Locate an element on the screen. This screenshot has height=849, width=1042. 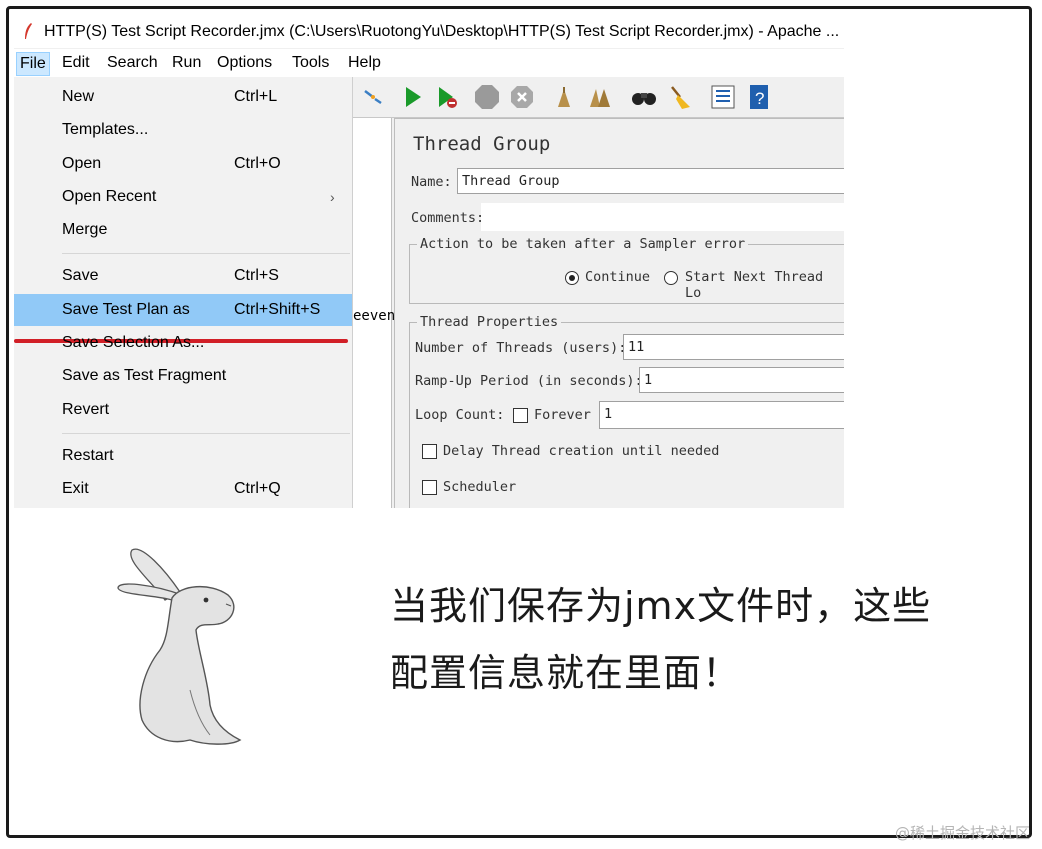
stop-icon is located at coordinates (487, 97).